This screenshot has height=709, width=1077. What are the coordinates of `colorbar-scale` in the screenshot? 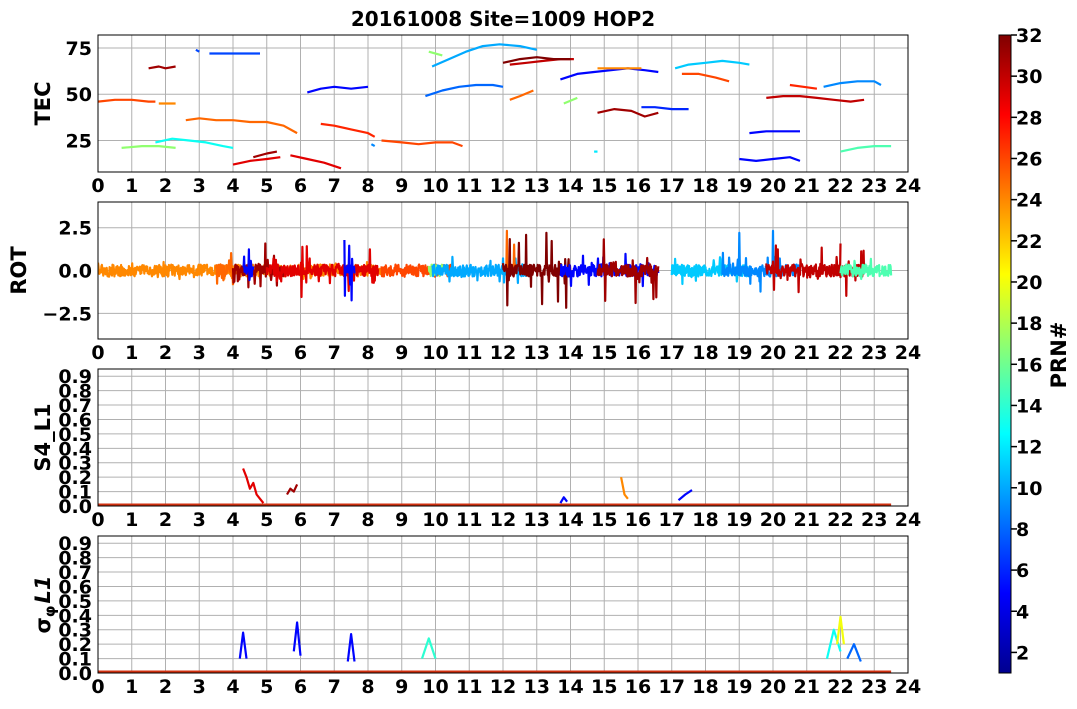 It's located at (1005, 354).